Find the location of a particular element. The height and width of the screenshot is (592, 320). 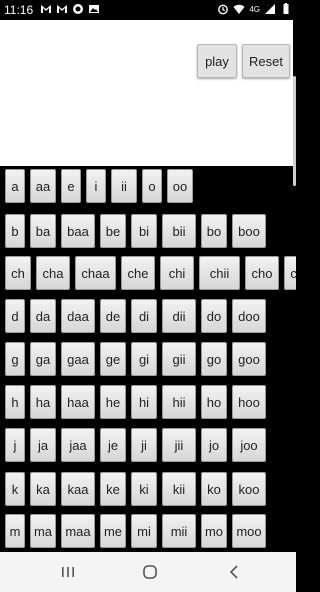

syllable-button: ja is located at coordinates (43, 445).